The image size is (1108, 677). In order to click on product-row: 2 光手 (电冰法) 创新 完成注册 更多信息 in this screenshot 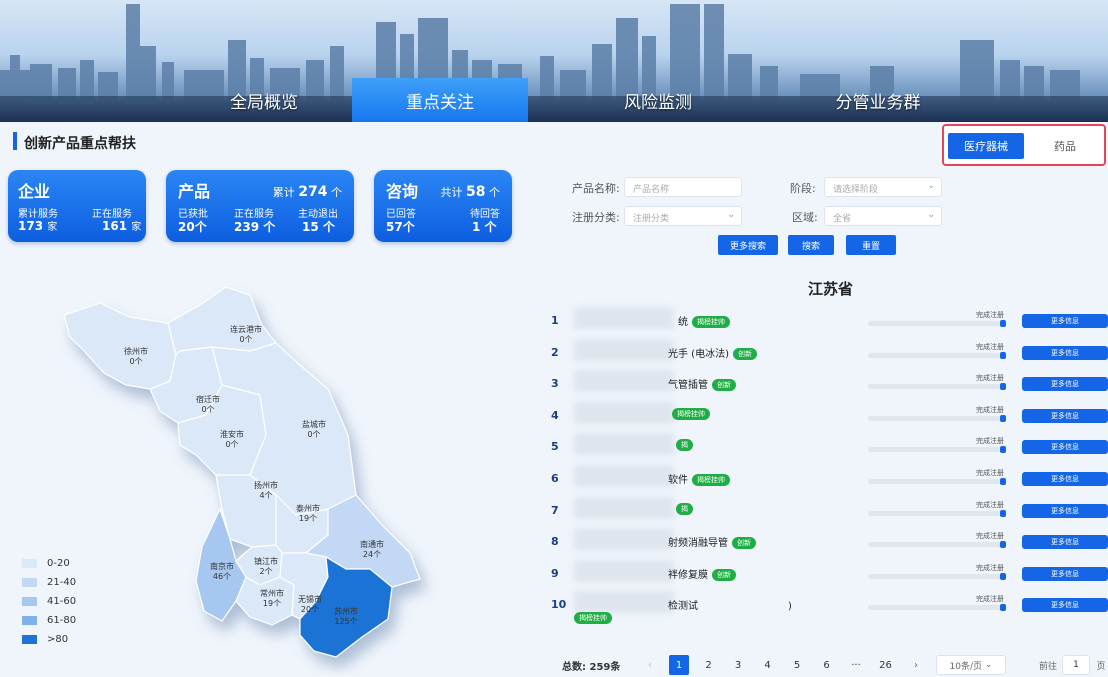, I will do `click(554, 356)`.